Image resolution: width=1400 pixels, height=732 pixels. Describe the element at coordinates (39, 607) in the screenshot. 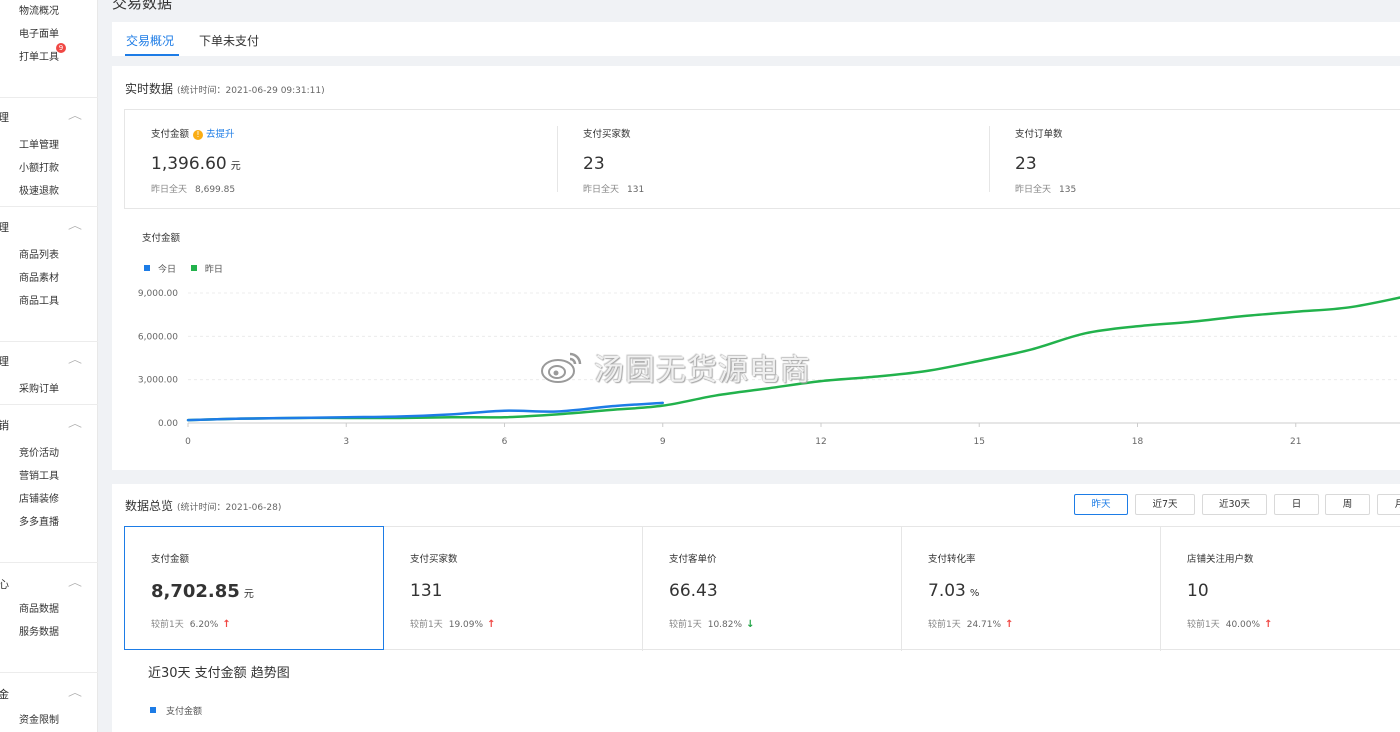

I see `sidebar-item-product-data: 商品数据` at that location.